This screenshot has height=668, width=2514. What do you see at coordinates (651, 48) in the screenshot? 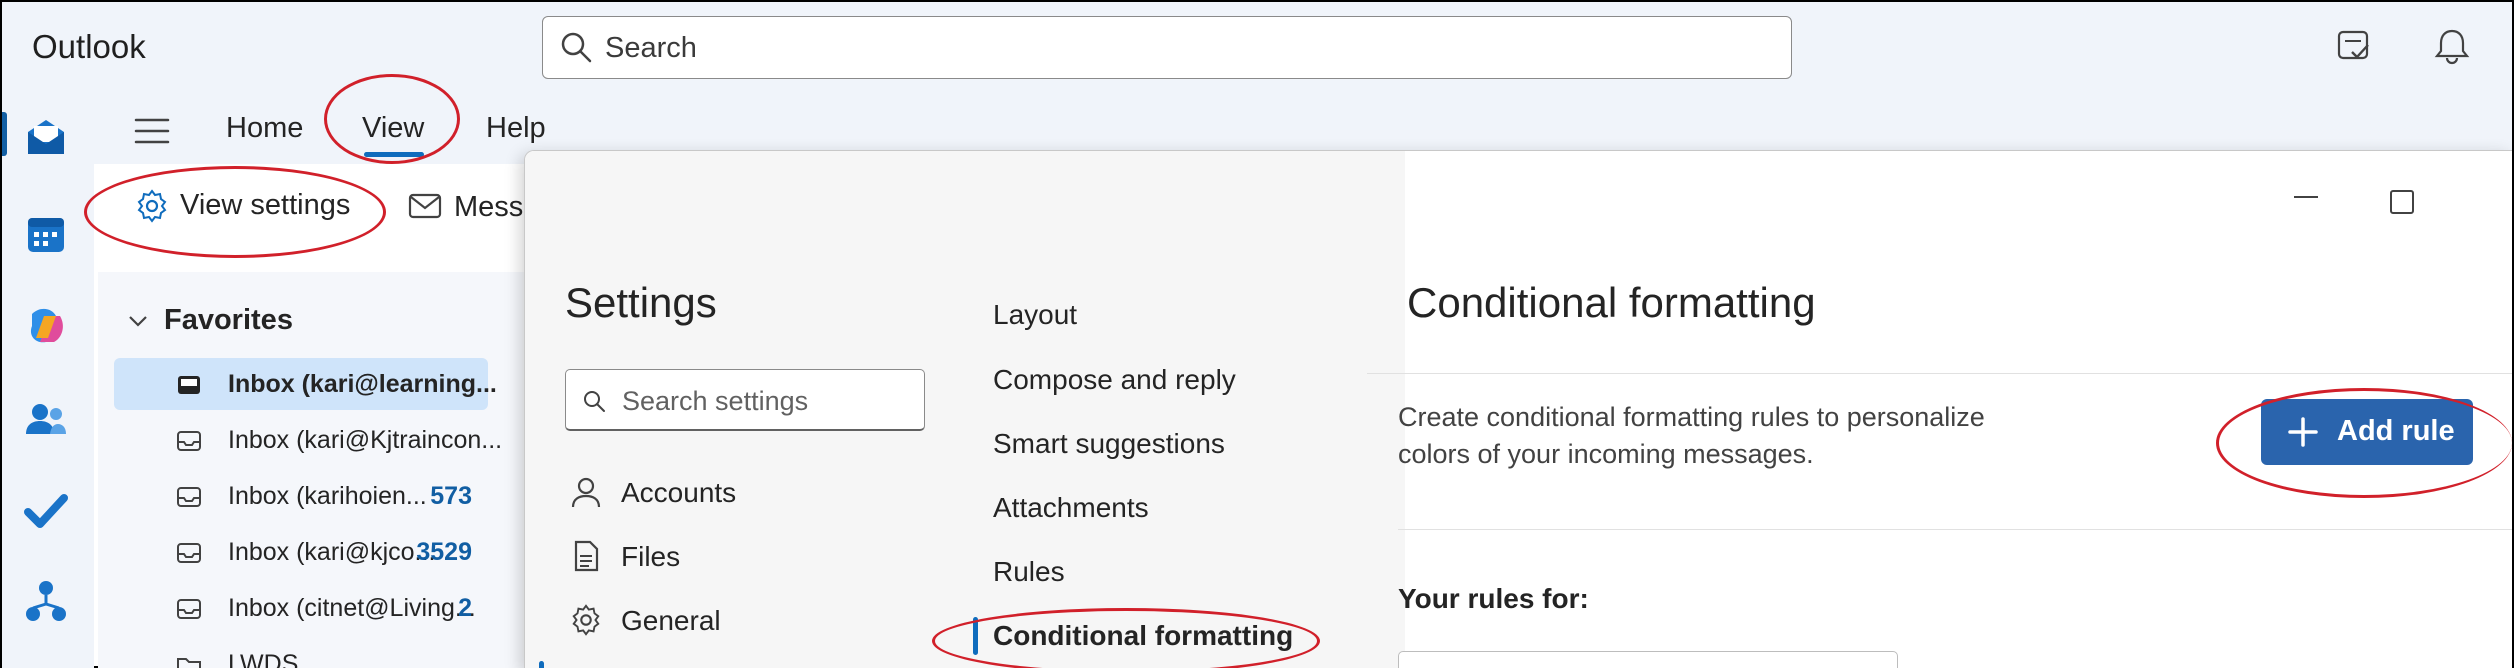
I see `search-placeholder: Search` at bounding box center [651, 48].